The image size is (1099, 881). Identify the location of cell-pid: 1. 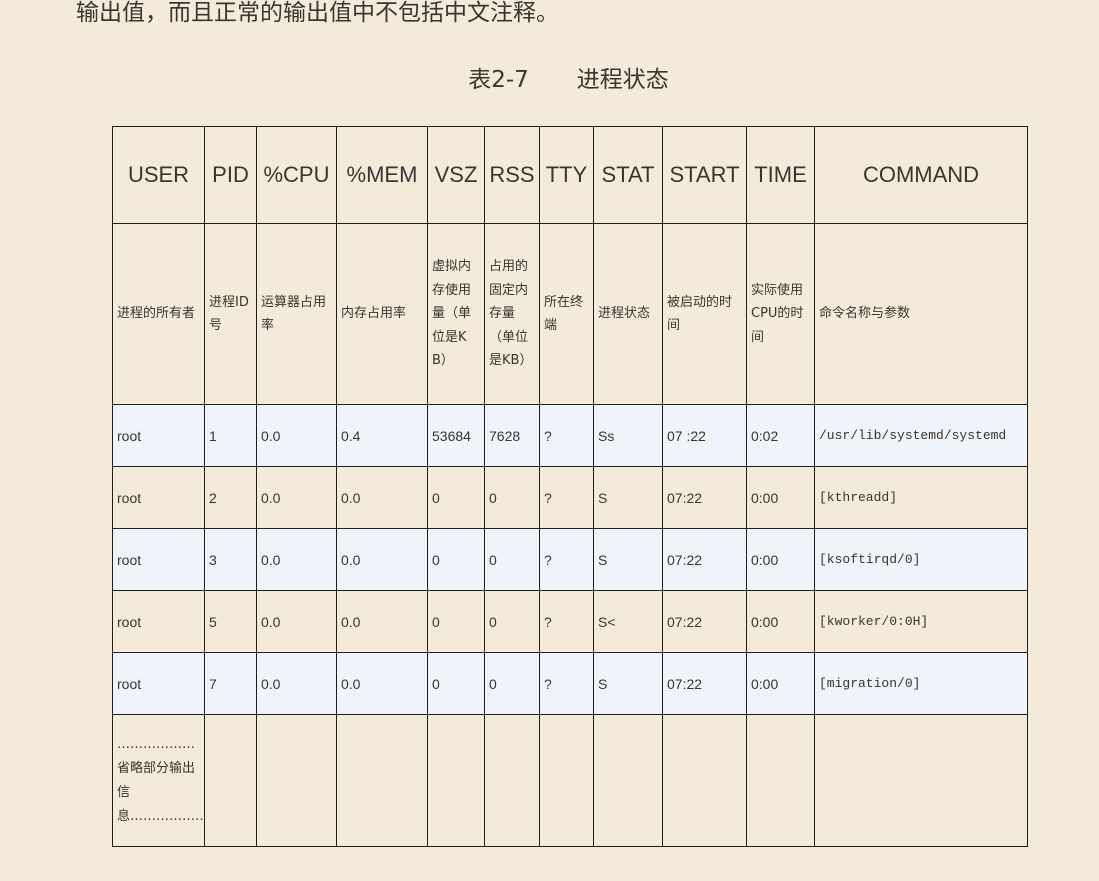
(230, 435).